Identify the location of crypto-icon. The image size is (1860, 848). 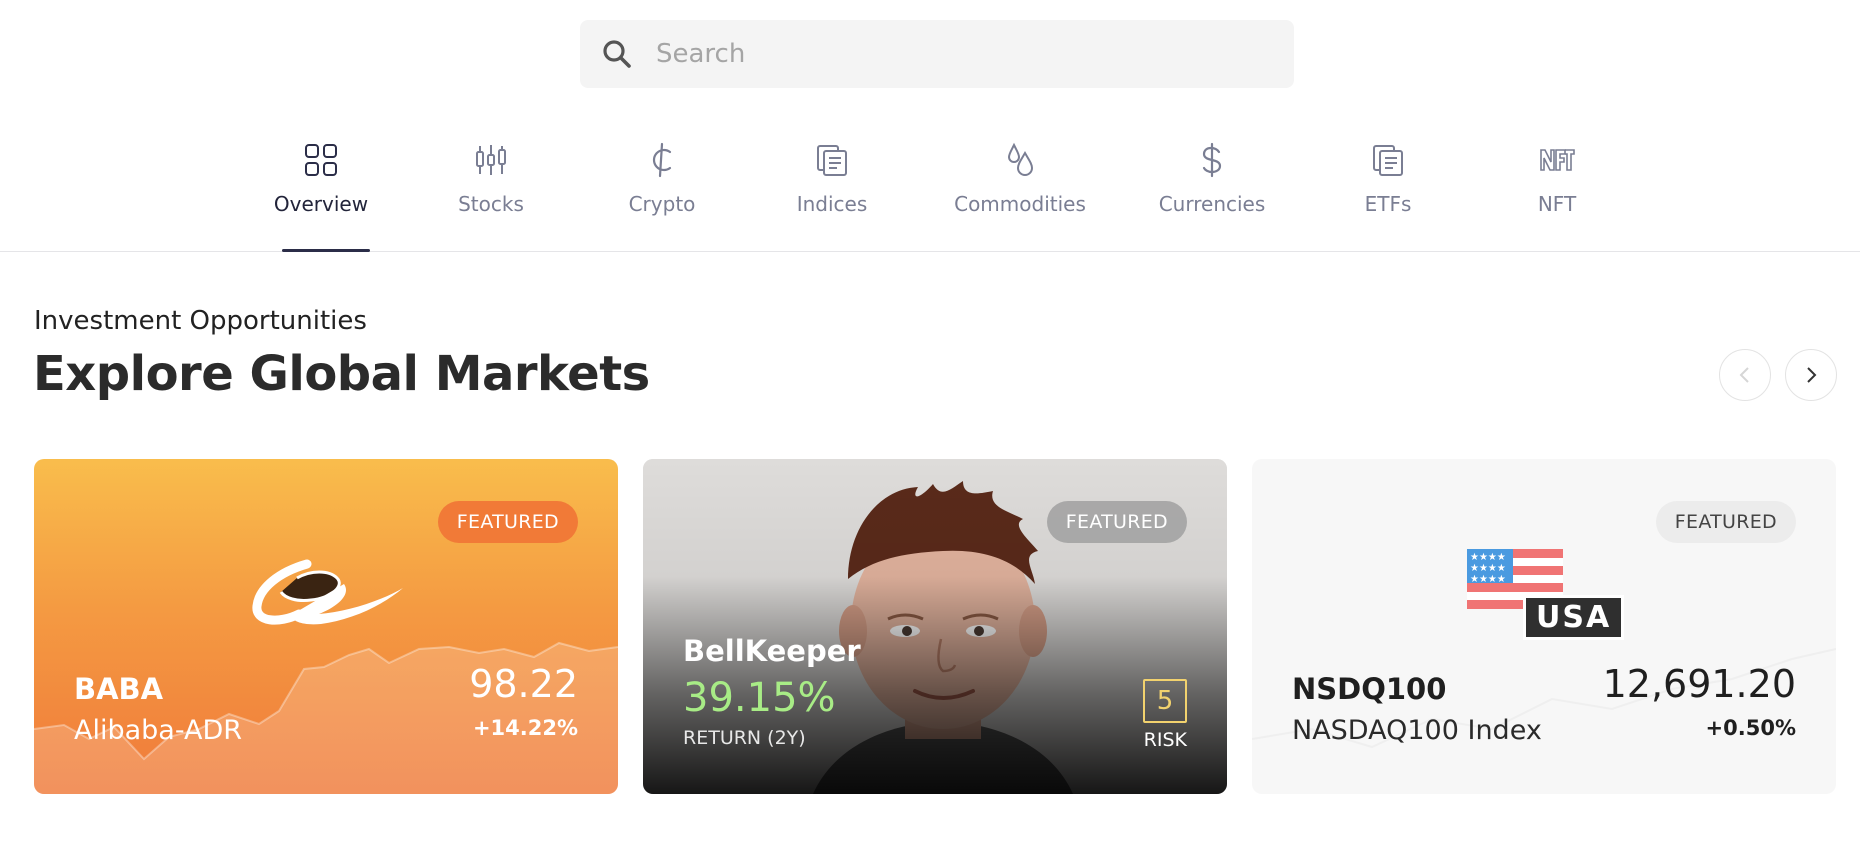
(662, 160).